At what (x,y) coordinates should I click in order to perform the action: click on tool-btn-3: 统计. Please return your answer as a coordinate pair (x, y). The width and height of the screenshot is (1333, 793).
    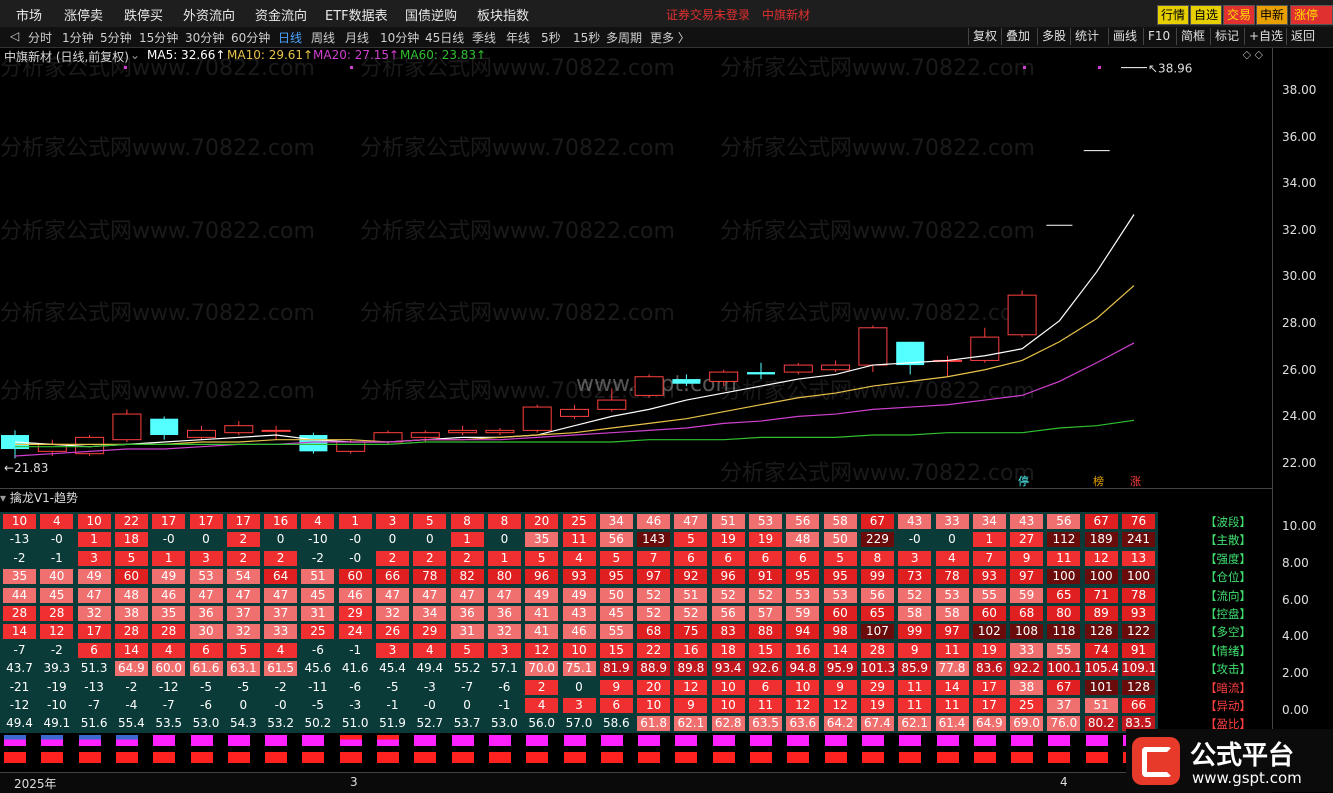
    Looking at the image, I should click on (1084, 36).